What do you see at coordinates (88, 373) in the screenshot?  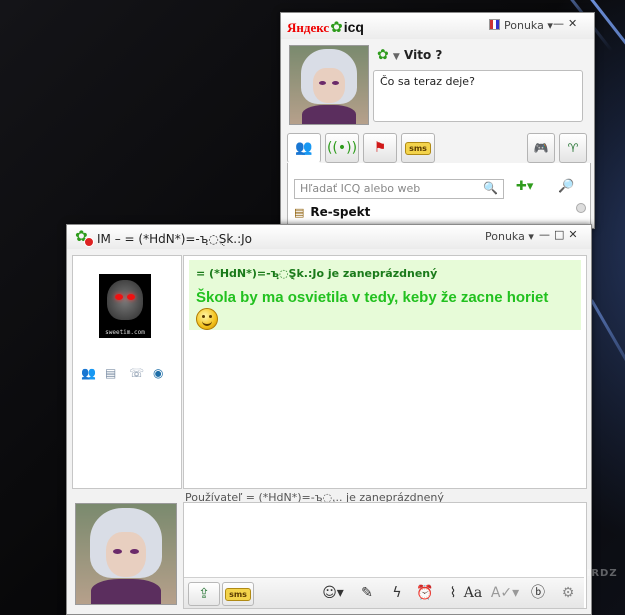 I see `users-icon: 👥` at bounding box center [88, 373].